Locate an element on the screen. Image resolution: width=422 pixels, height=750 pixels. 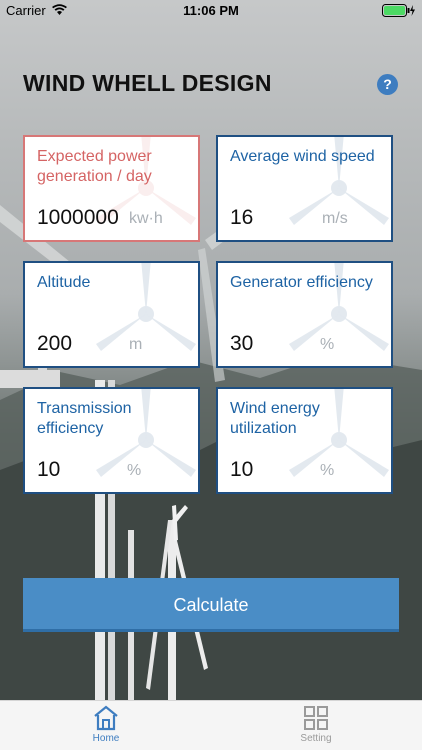
status-time: 11:06 PM is located at coordinates (211, 10).